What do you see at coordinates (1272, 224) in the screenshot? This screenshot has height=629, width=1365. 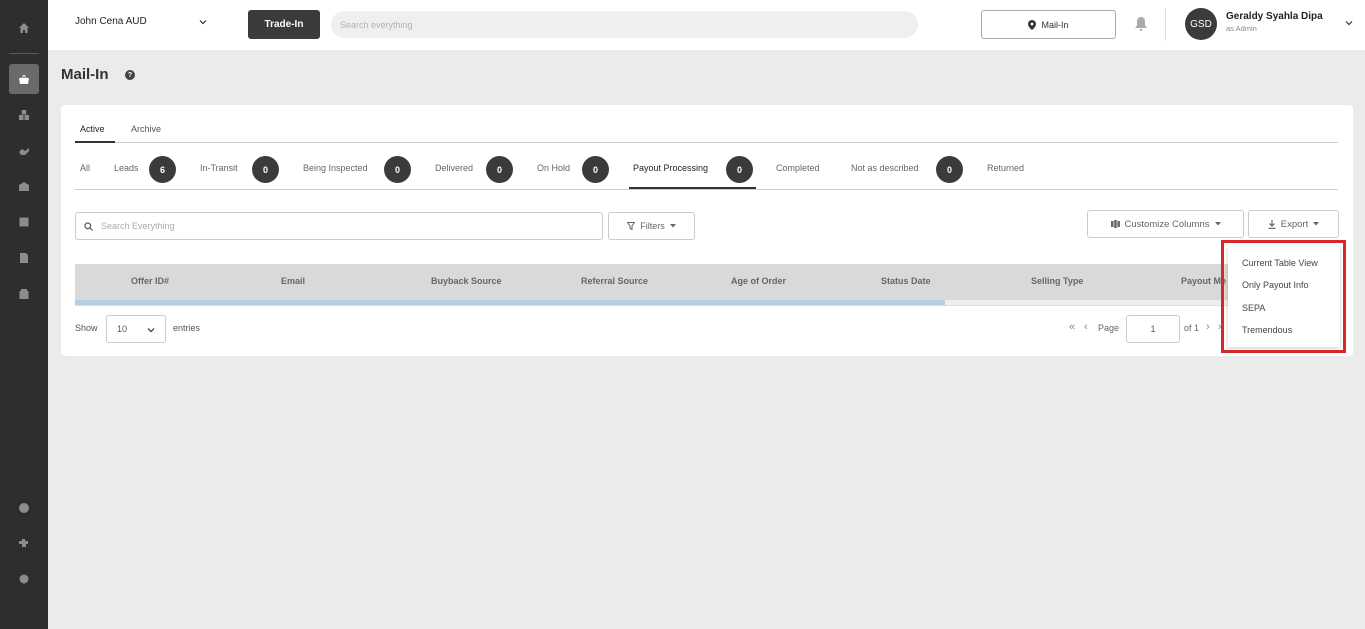 I see `download-icon` at bounding box center [1272, 224].